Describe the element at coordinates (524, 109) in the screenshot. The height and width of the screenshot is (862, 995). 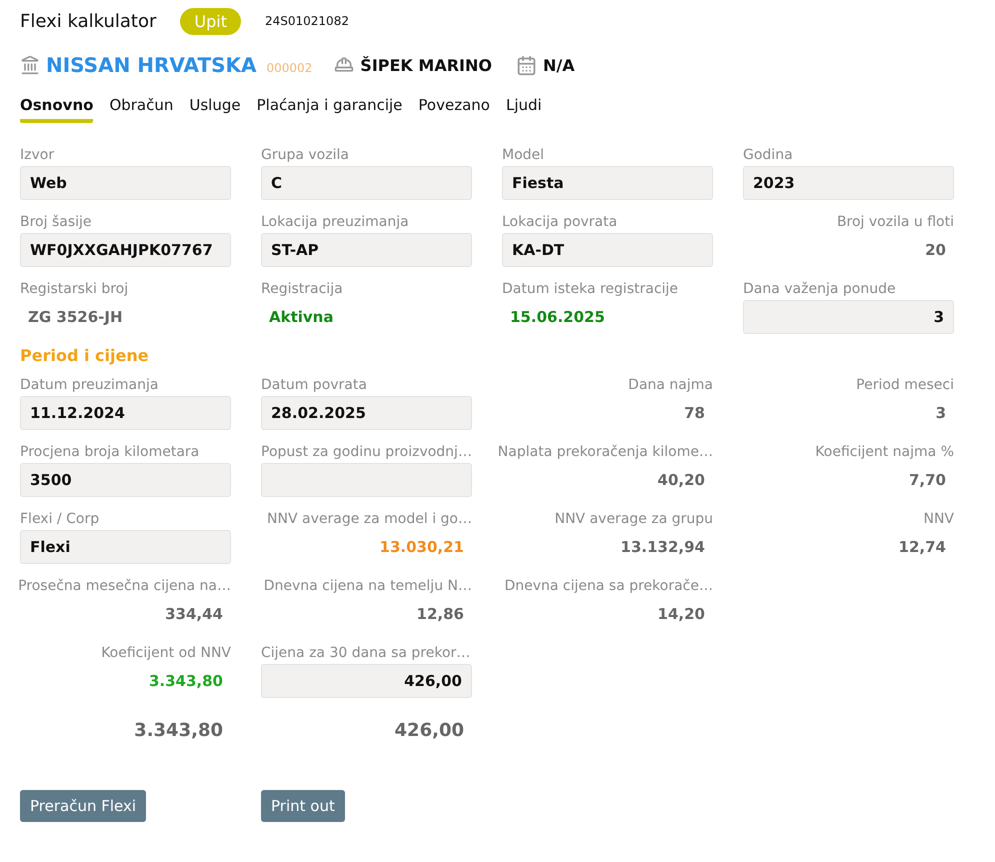
I see `tab: Ljudi` at that location.